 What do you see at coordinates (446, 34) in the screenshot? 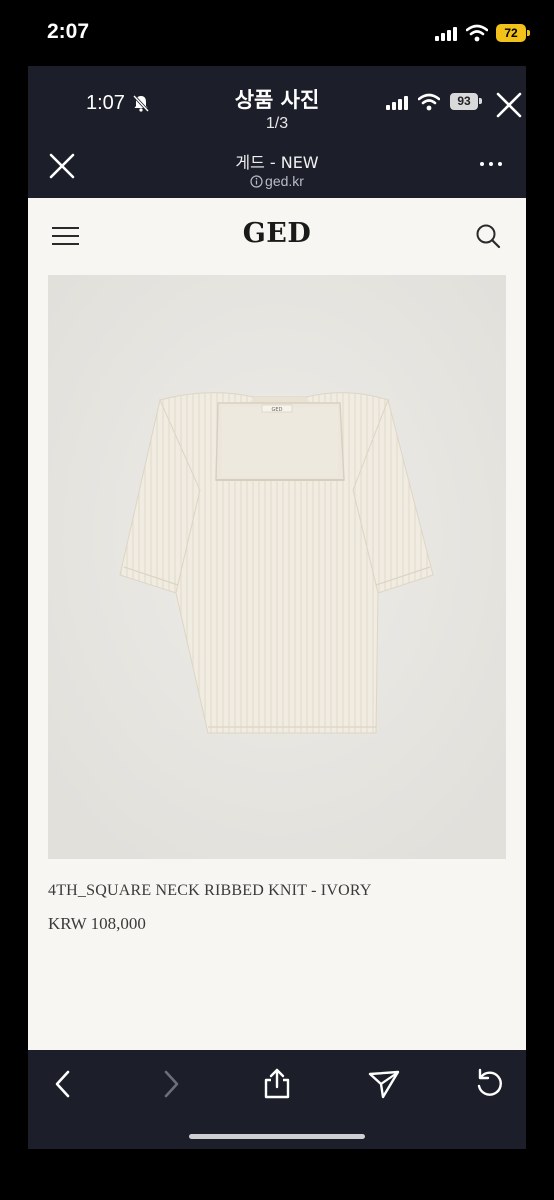
I see `cellular-signal-icon` at bounding box center [446, 34].